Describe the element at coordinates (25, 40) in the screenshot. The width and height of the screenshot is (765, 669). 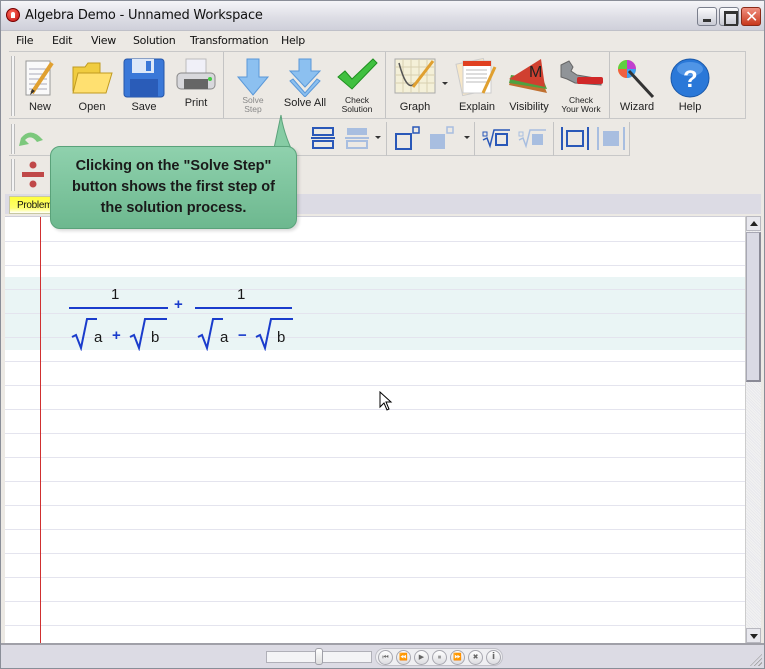
I see `menu-file: File` at that location.